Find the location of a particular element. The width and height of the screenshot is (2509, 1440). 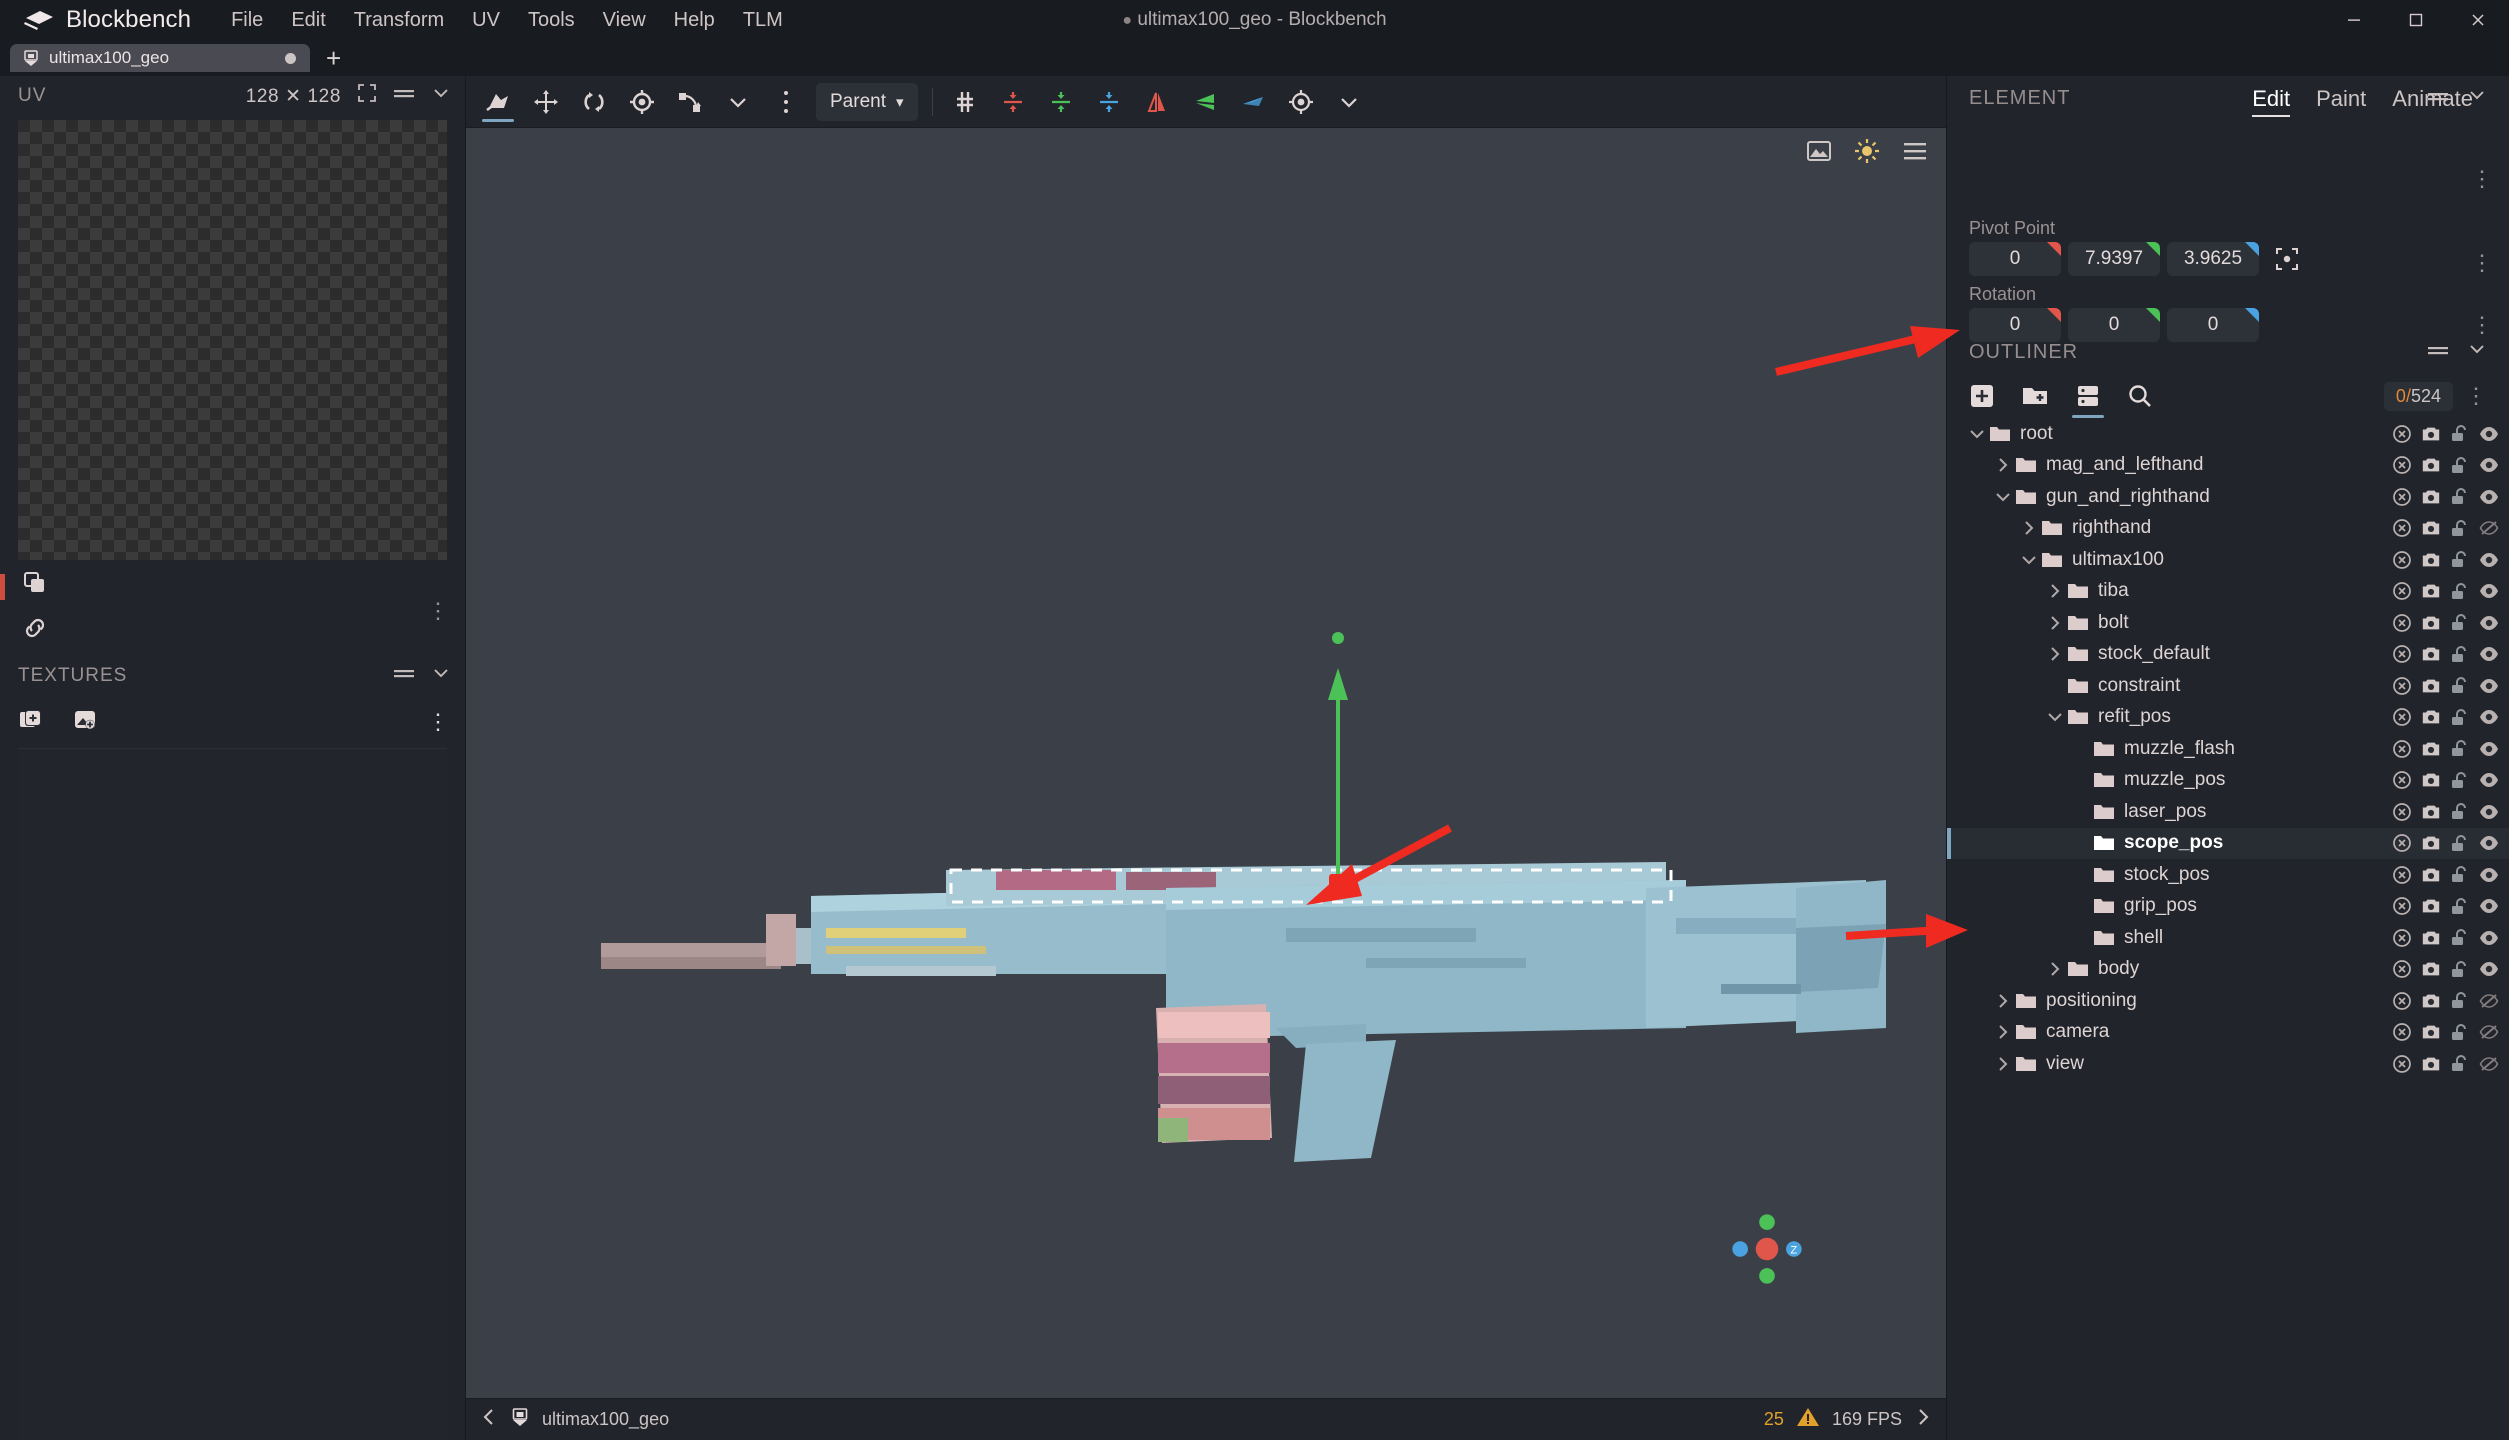

origin-icon is located at coordinates (1301, 102).